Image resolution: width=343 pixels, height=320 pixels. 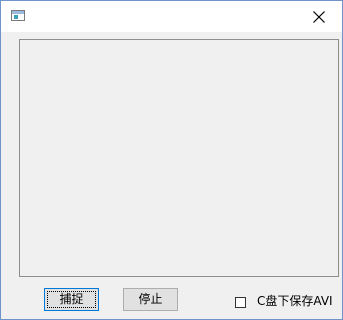 I want to click on focus-rectangle, so click(x=71, y=299).